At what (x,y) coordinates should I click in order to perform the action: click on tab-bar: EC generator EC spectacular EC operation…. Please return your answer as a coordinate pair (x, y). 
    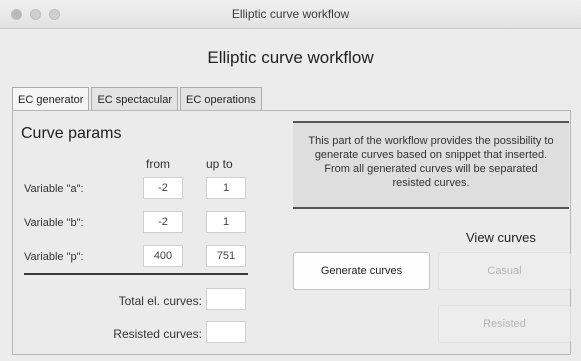
    Looking at the image, I should click on (138, 99).